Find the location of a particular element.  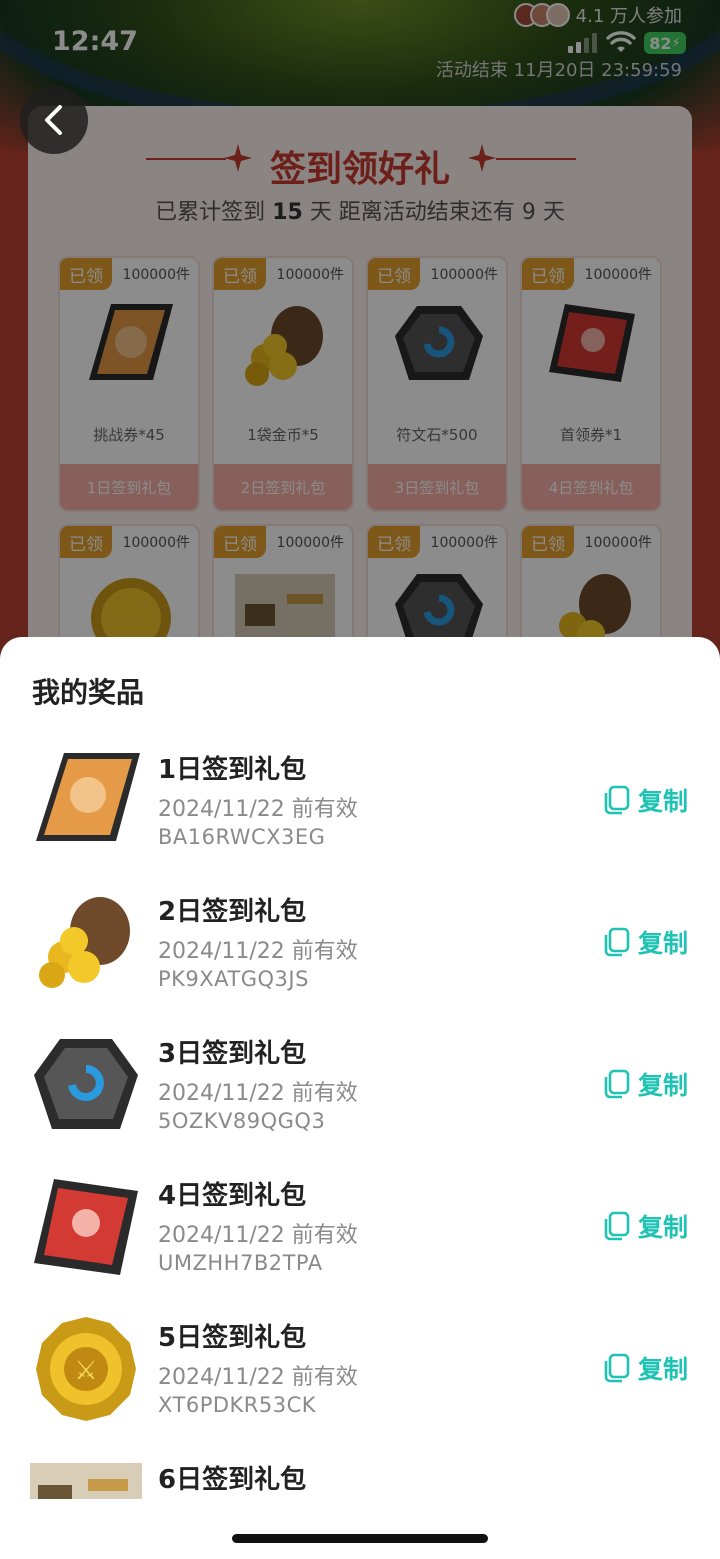

sheet-title: 我的奖品 is located at coordinates (88, 692).